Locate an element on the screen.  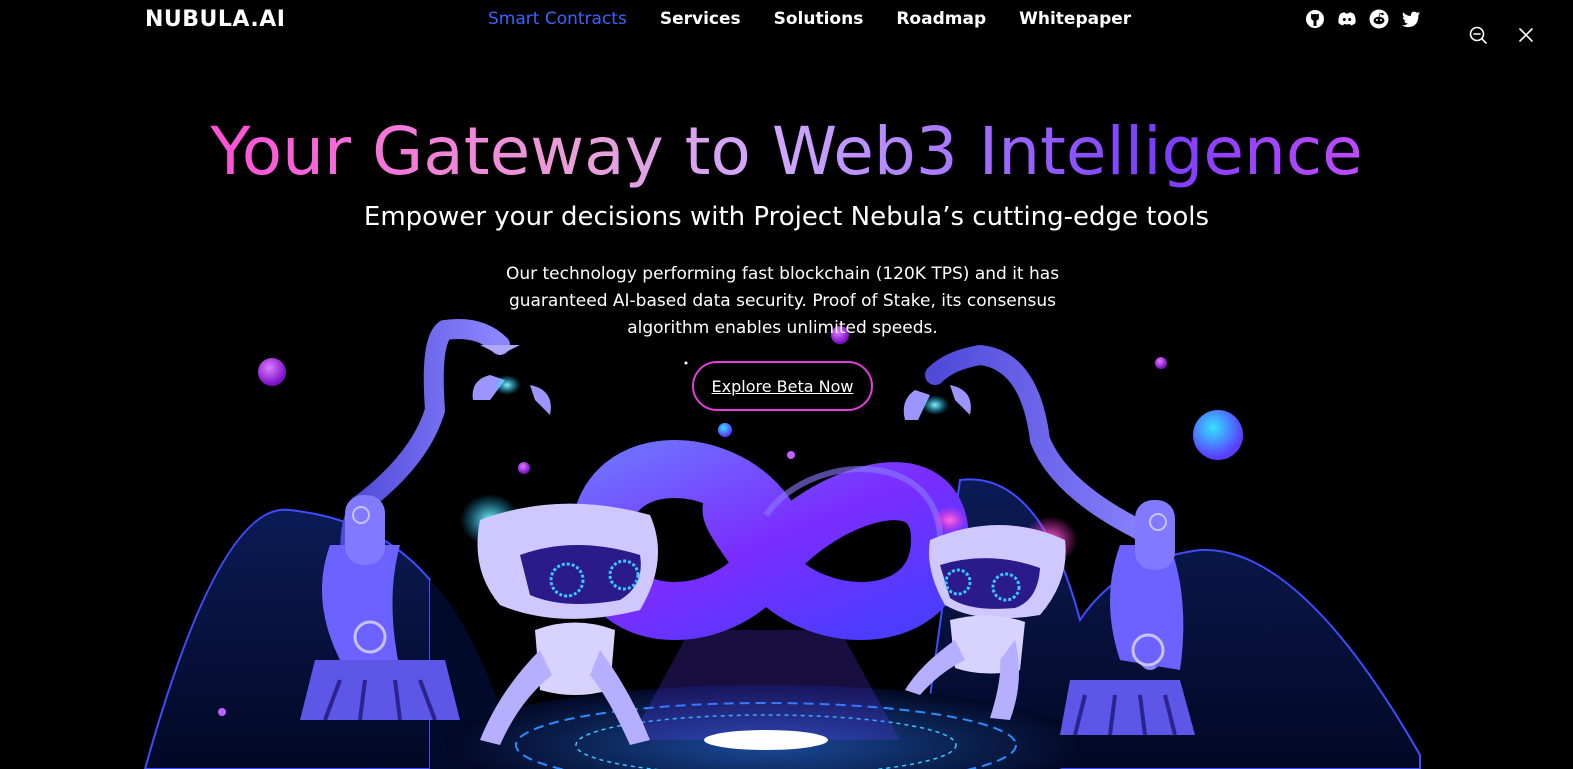
nav-link-roadmap: Roadmap is located at coordinates (941, 19).